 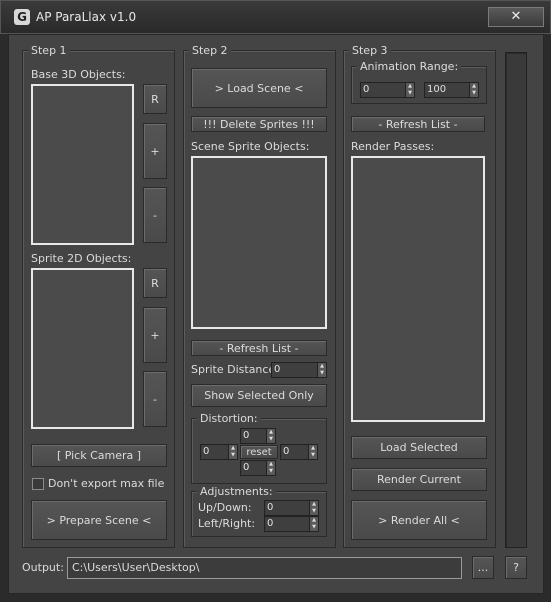 I want to click on prepare-scene-button: > Prepare Scene <, so click(x=99, y=520).